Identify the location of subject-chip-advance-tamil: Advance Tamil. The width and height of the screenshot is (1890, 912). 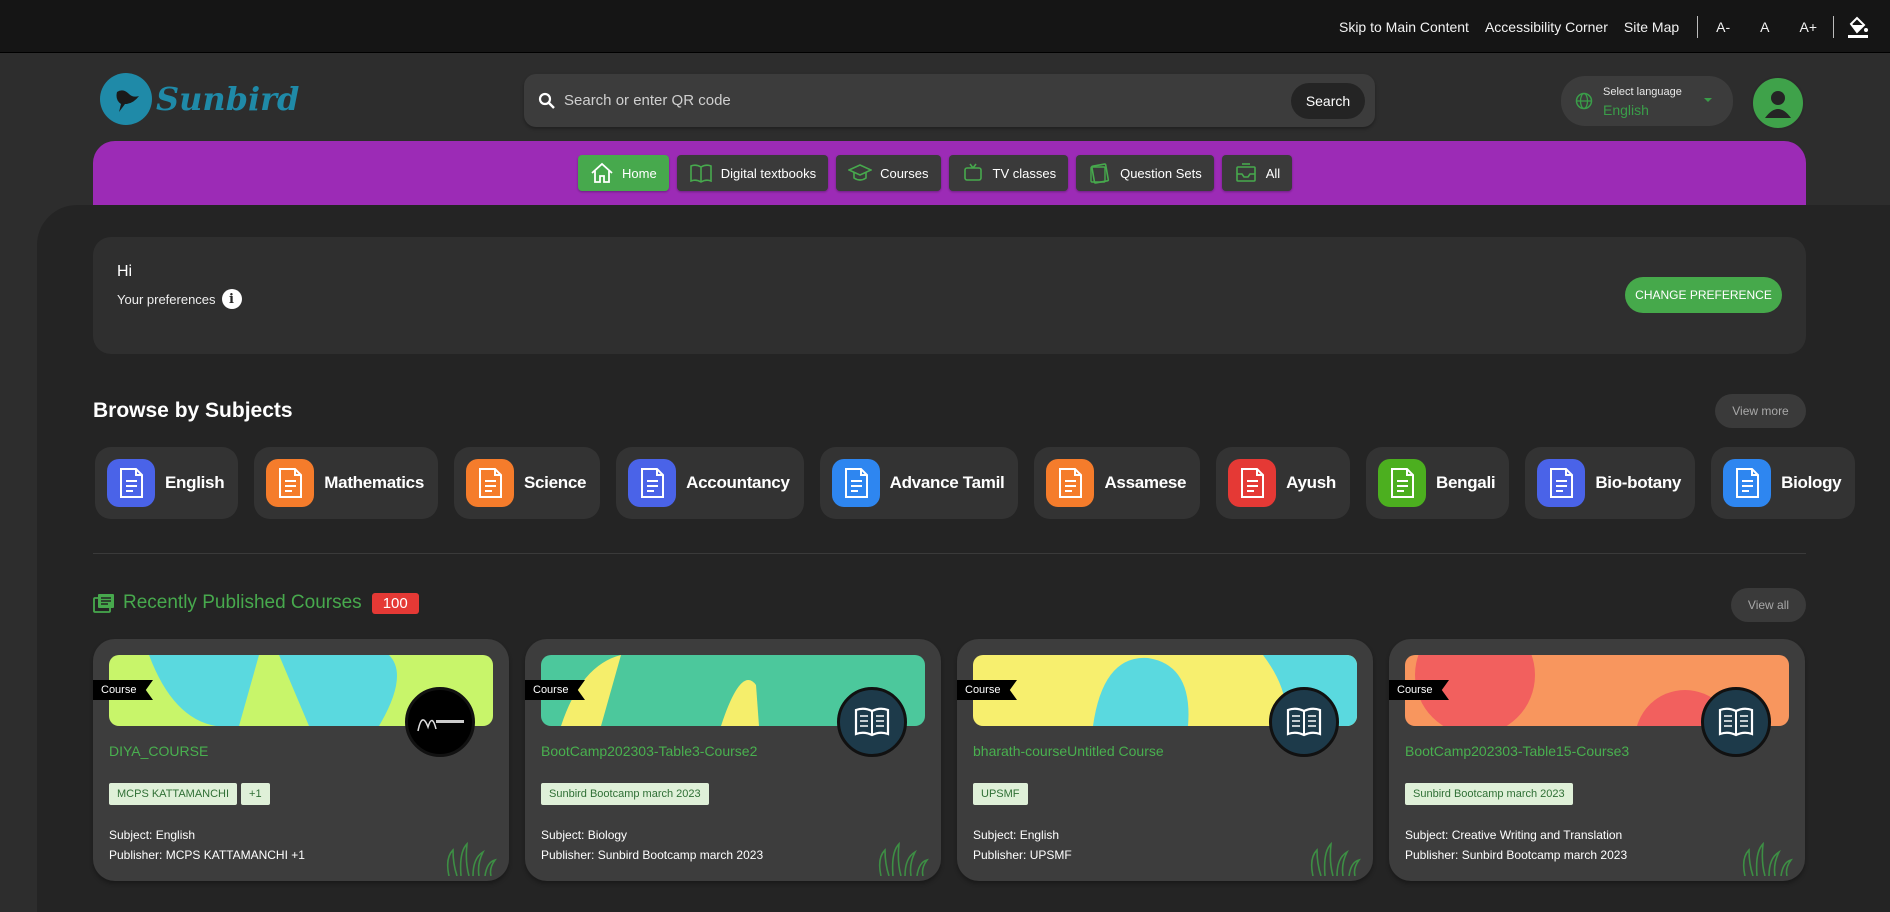
(919, 483).